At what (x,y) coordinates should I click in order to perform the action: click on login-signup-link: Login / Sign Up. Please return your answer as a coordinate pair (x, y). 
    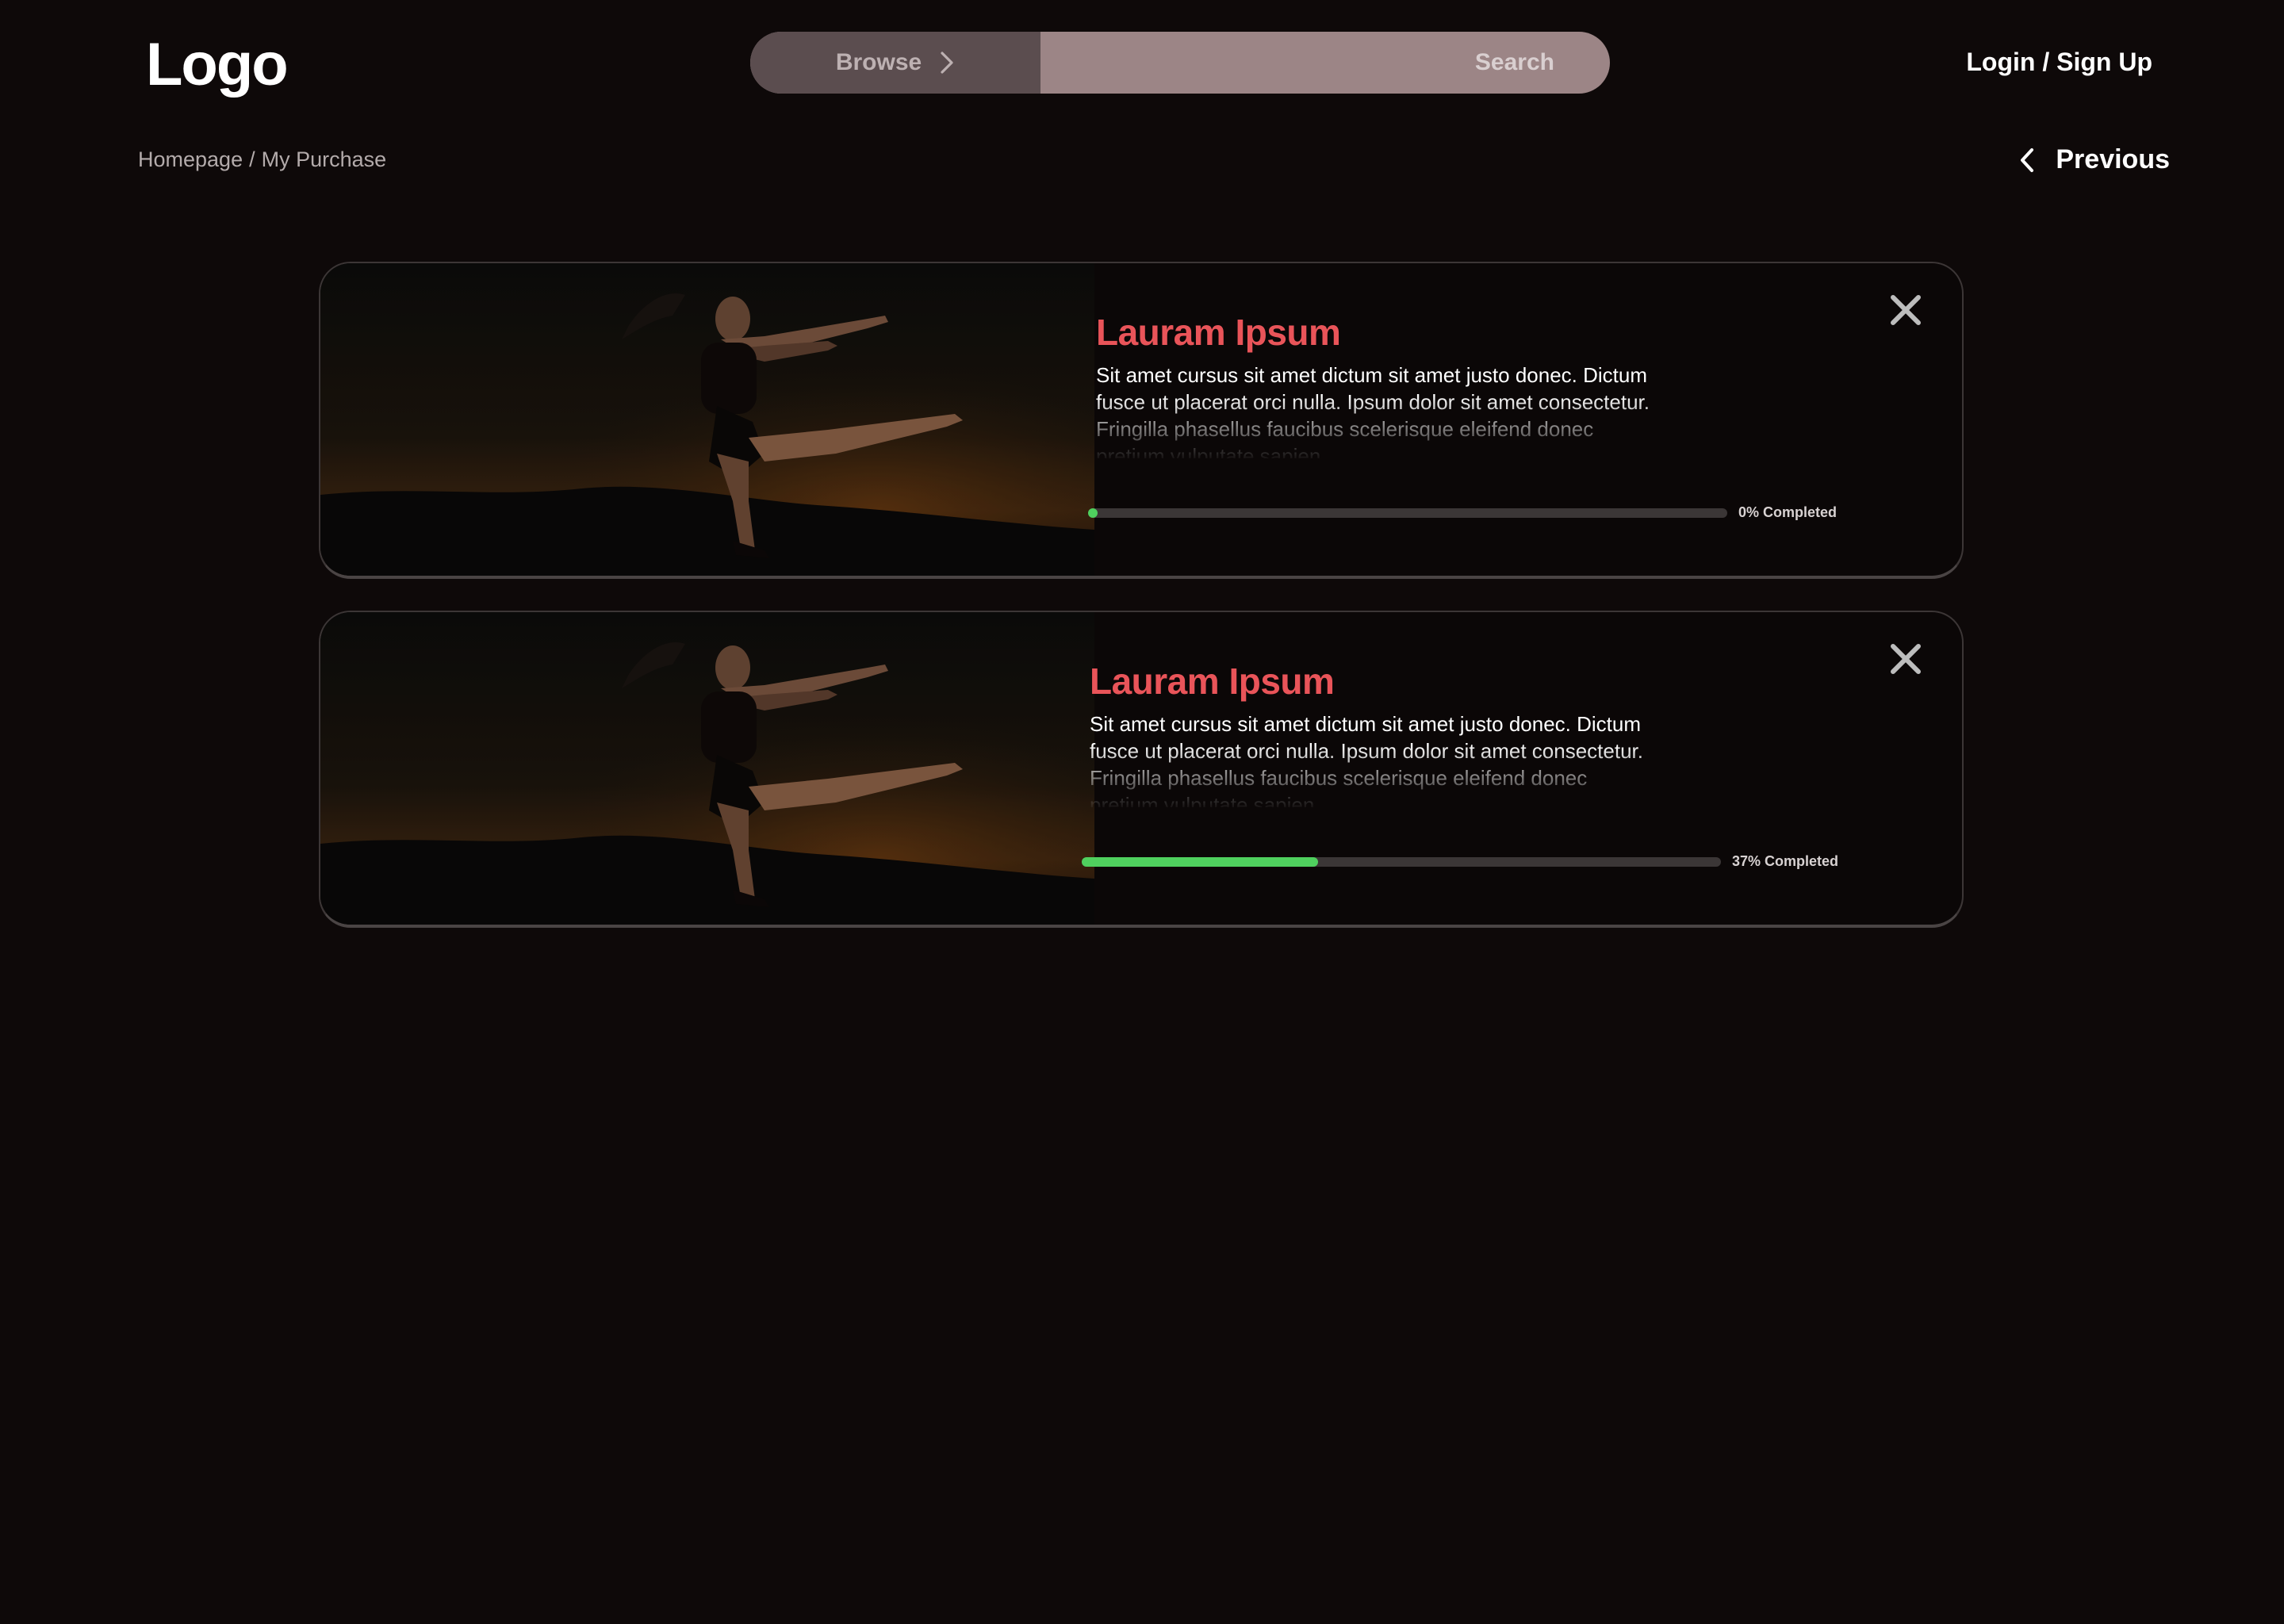
    Looking at the image, I should click on (2059, 62).